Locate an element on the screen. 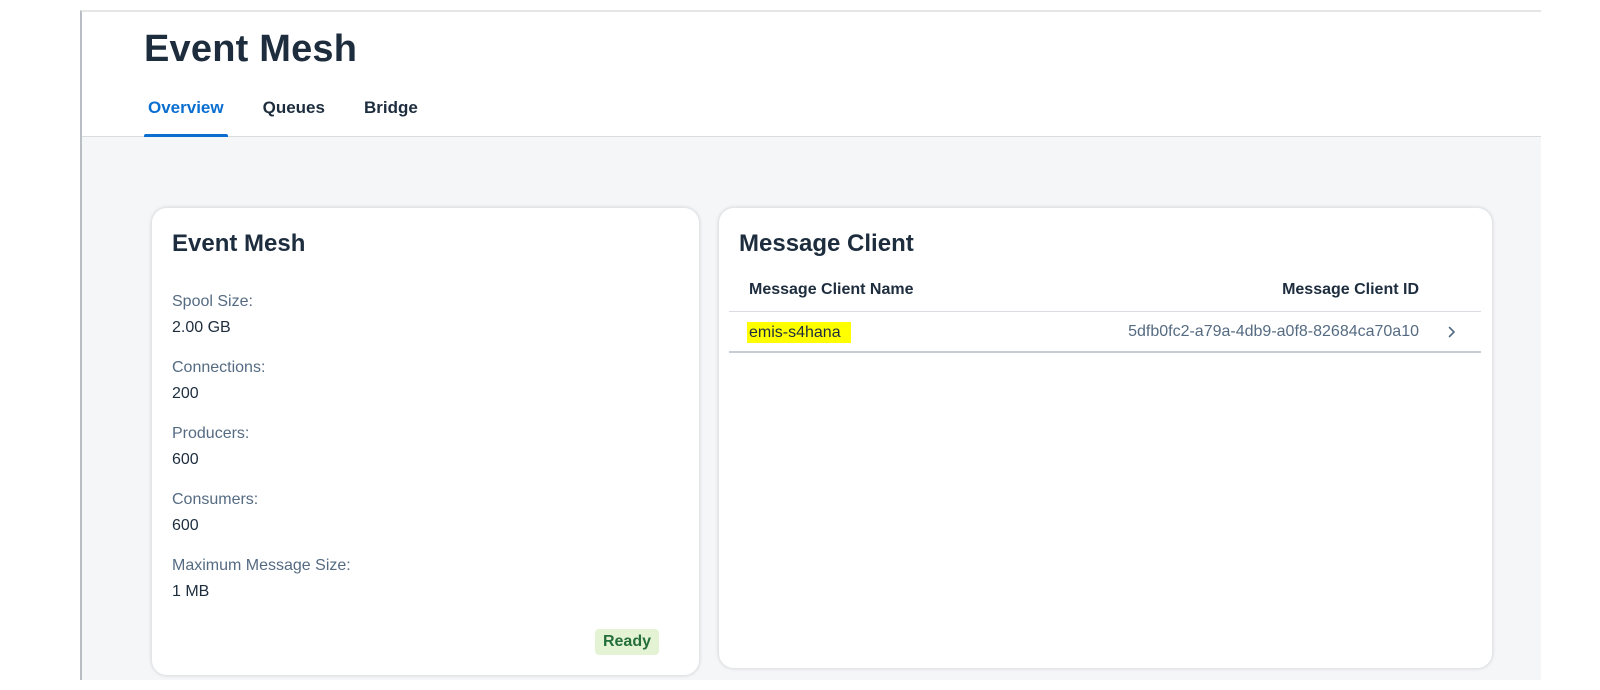 Image resolution: width=1600 pixels, height=690 pixels. message-client-id-cell: 5dfb0fc2-a79a-4db9-a0f8-82684ca70a10 is located at coordinates (1273, 331).